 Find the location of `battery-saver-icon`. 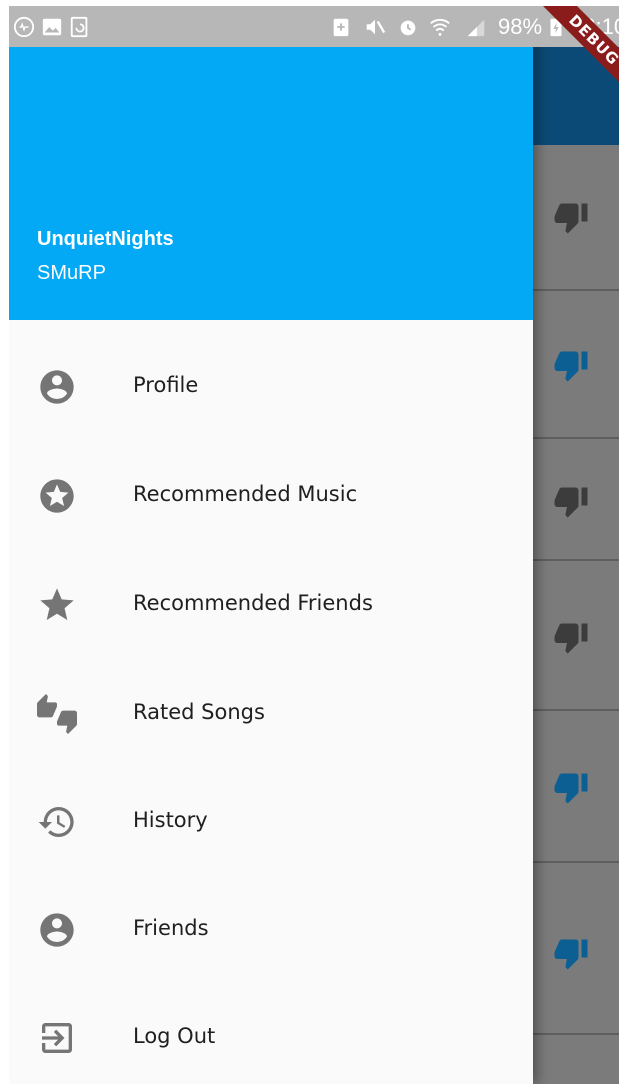

battery-saver-icon is located at coordinates (341, 27).